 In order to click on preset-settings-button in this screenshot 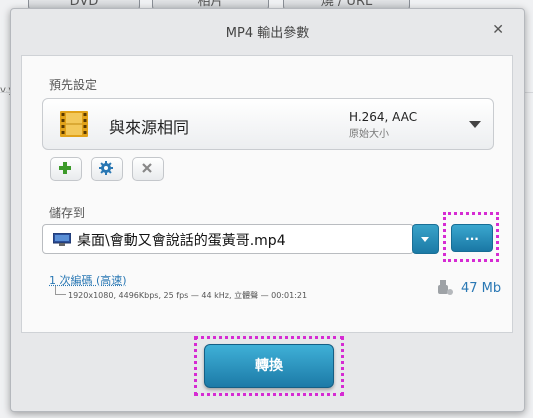, I will do `click(107, 169)`.